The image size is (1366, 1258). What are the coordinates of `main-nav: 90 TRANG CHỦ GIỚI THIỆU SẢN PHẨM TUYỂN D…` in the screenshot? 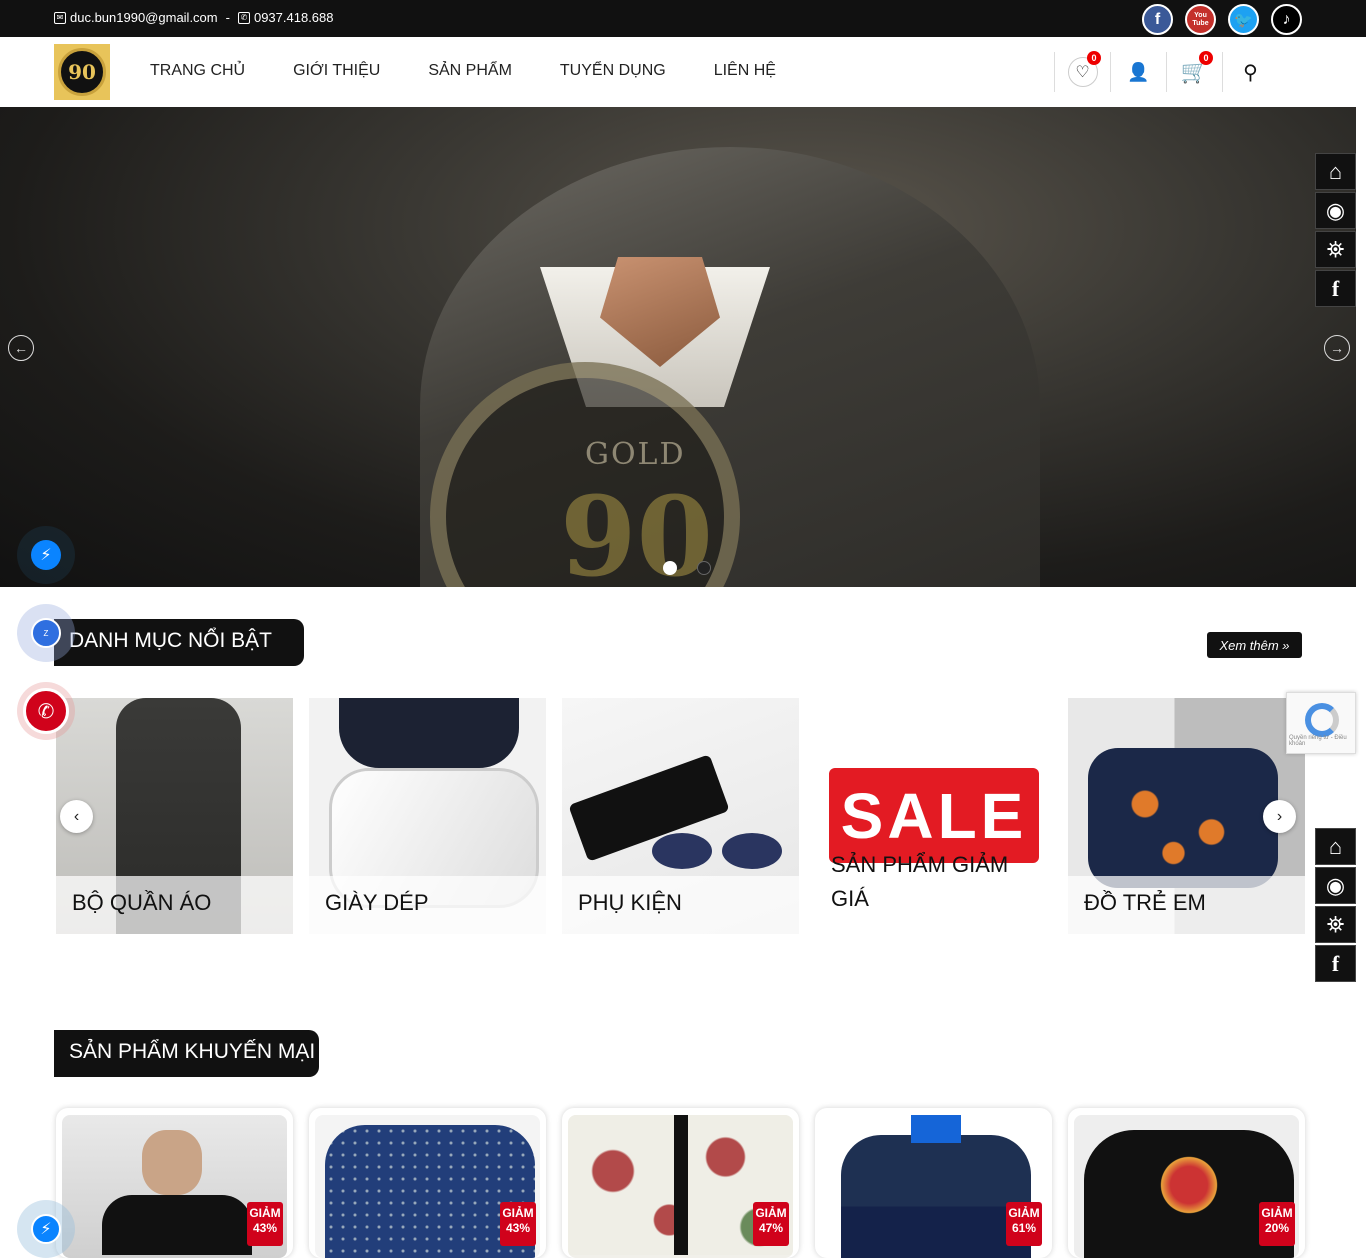 It's located at (683, 72).